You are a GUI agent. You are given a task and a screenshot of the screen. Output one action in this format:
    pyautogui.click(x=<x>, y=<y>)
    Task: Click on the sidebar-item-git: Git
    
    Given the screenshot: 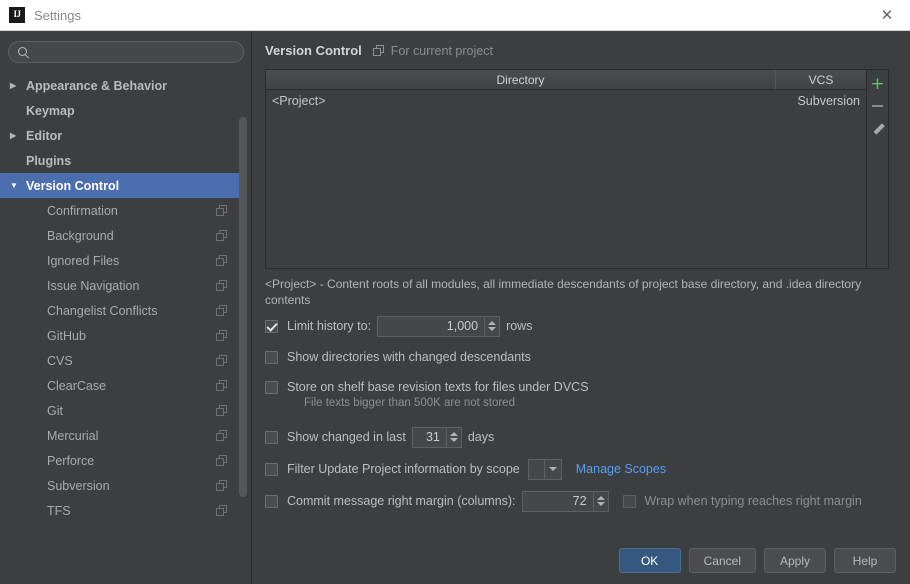 What is the action you would take?
    pyautogui.click(x=120, y=410)
    